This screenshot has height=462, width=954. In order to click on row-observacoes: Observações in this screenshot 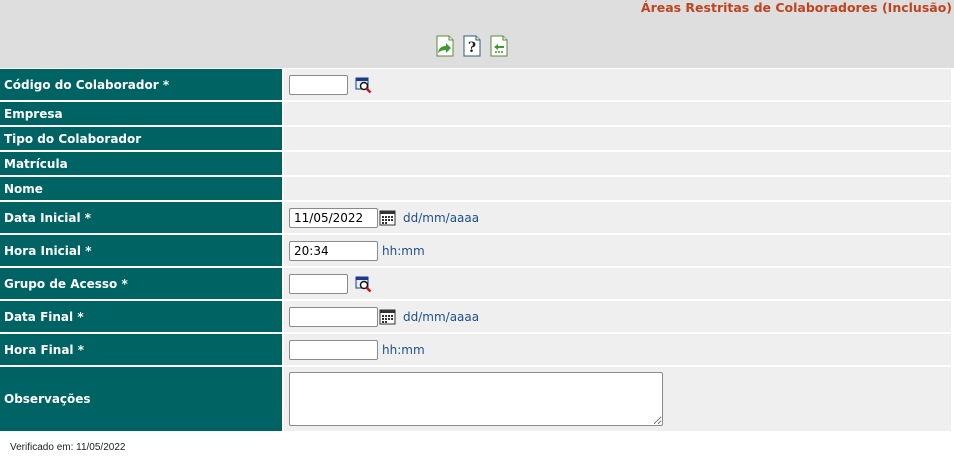, I will do `click(477, 399)`.